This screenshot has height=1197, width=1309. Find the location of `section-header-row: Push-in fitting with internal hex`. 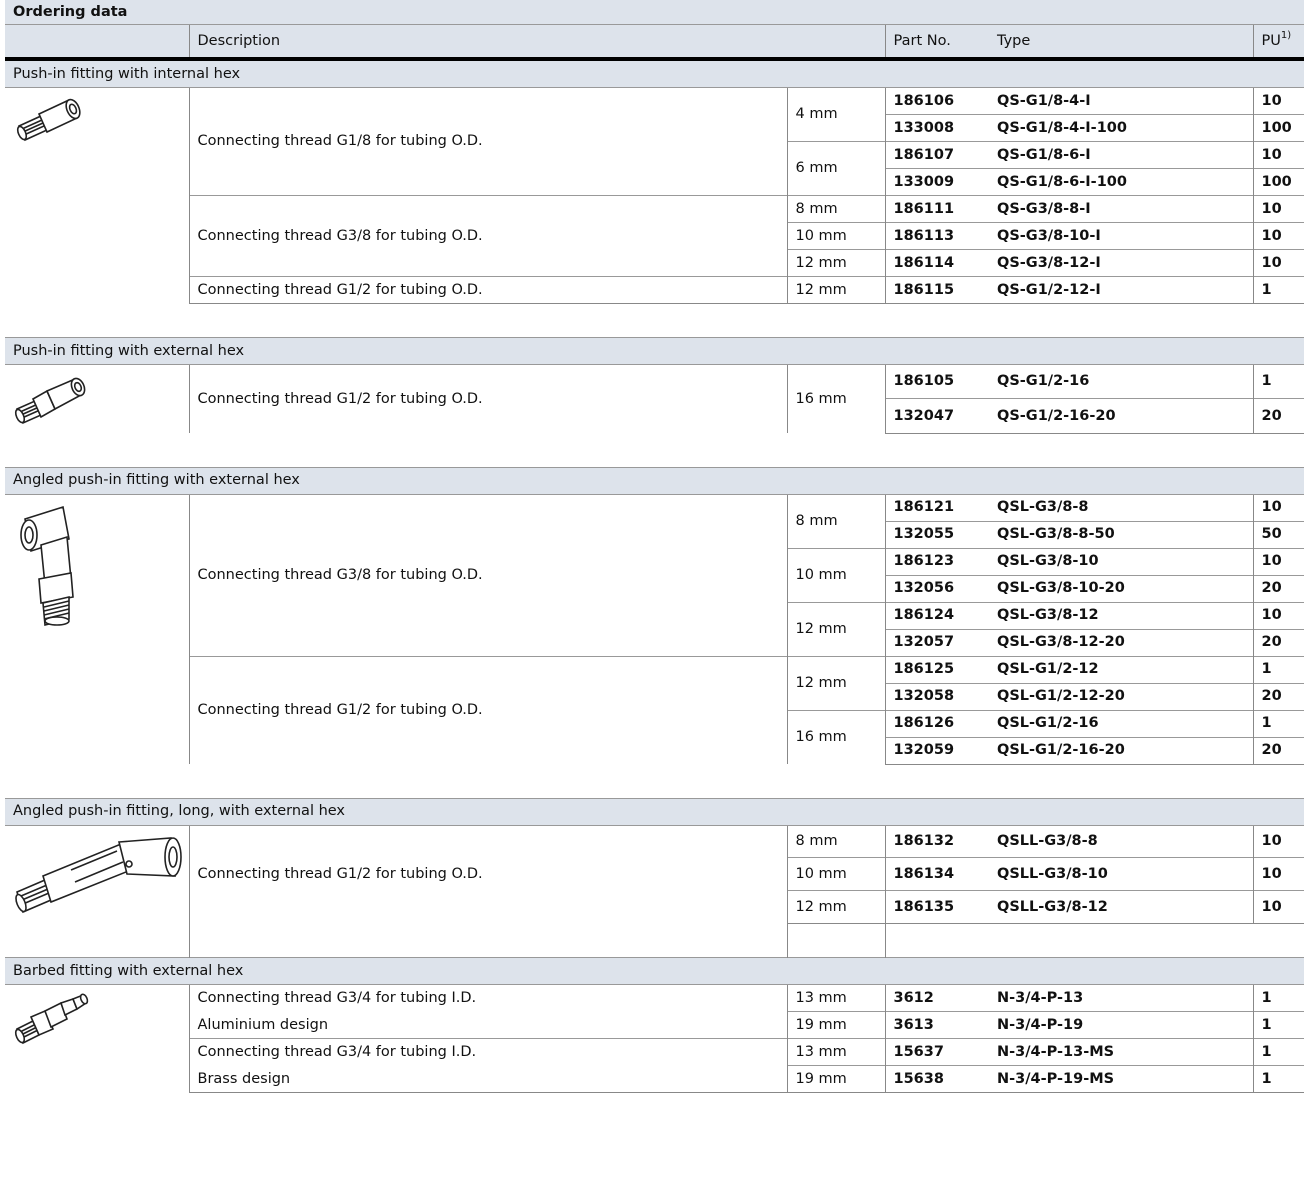

section-header-row: Push-in fitting with internal hex is located at coordinates (655, 73).